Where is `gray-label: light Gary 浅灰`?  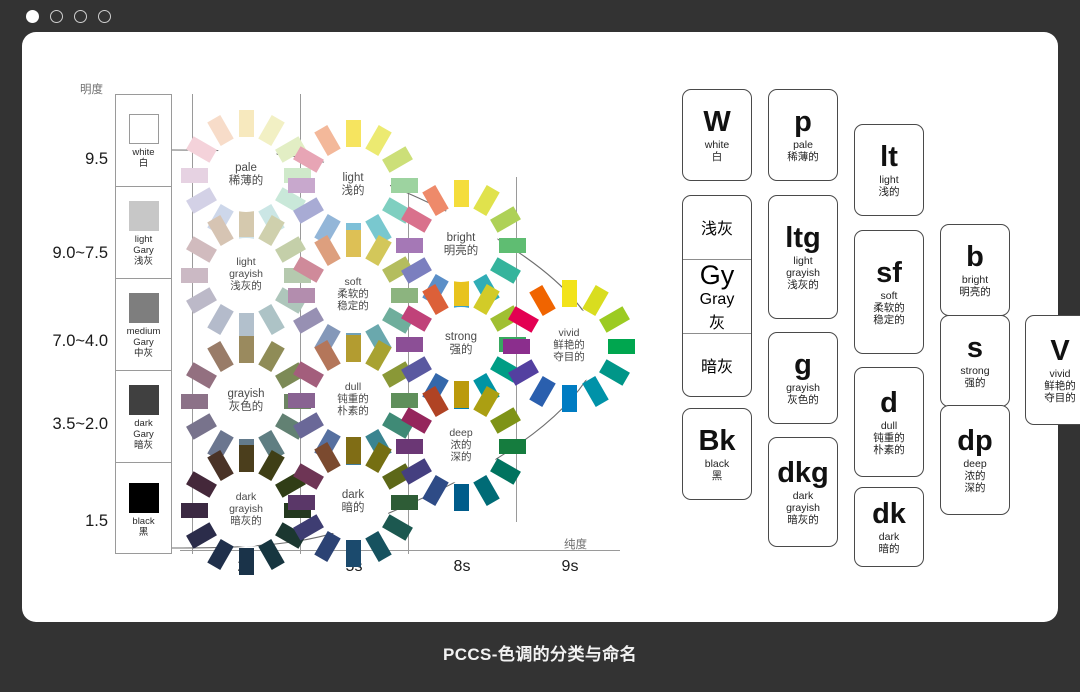 gray-label: light Gary 浅灰 is located at coordinates (143, 250).